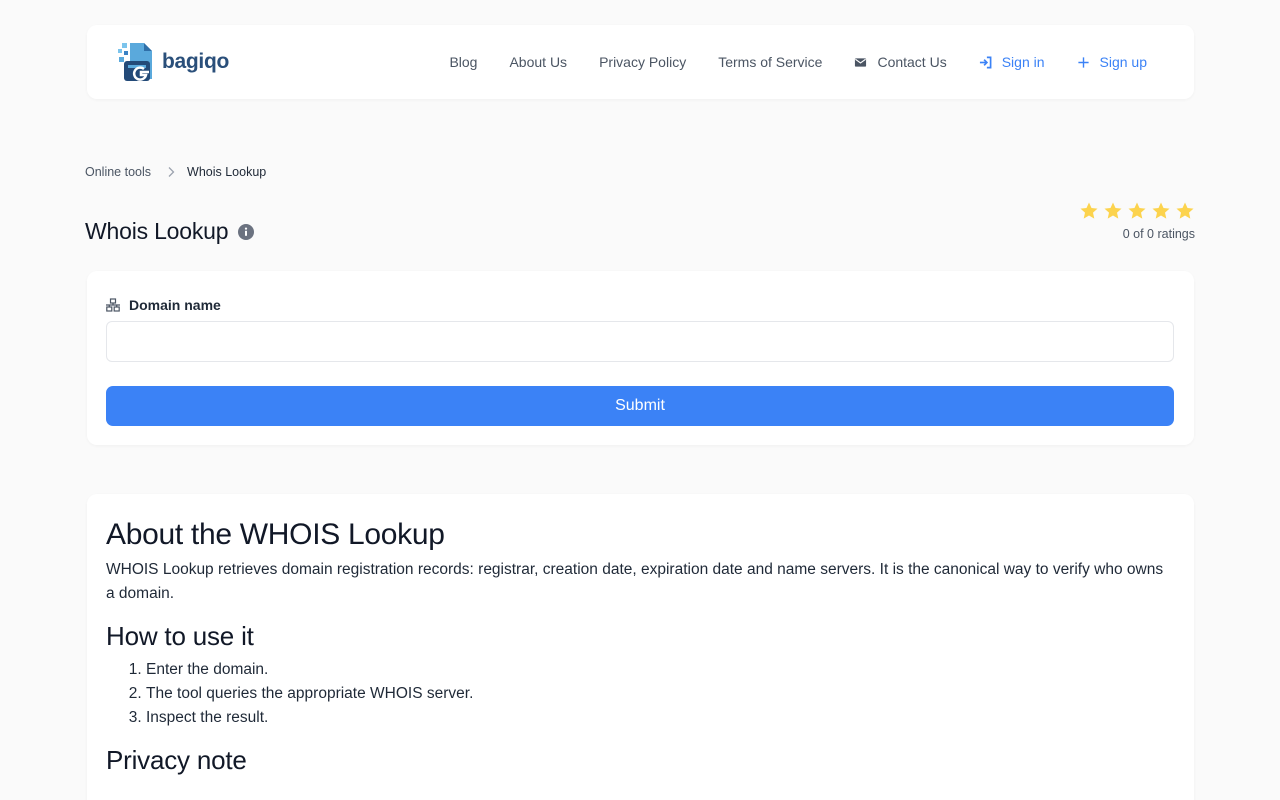 The width and height of the screenshot is (1280, 800). What do you see at coordinates (175, 305) in the screenshot?
I see `domain-field-label-text: Domain name` at bounding box center [175, 305].